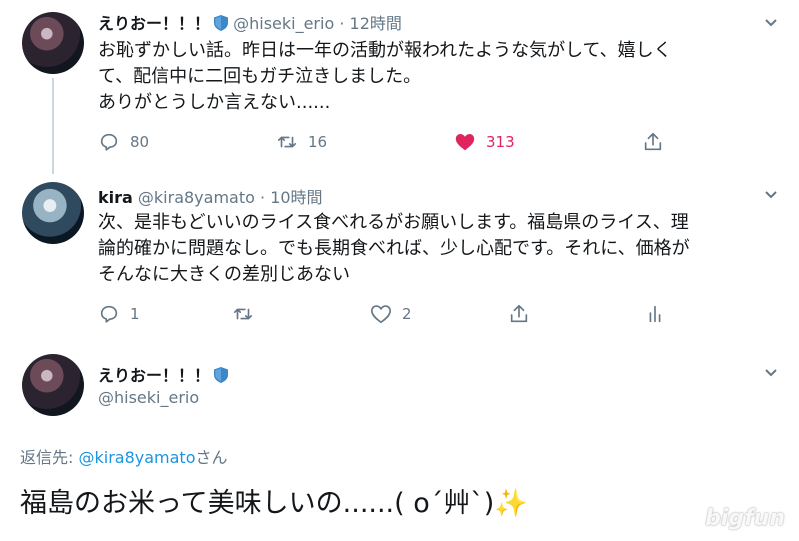 This screenshot has height=541, width=799. Describe the element at coordinates (123, 142) in the screenshot. I see `reply-button: 80` at that location.